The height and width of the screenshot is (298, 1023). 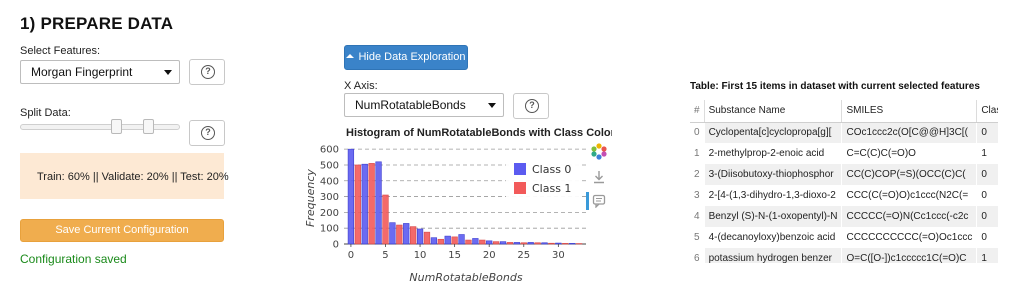 What do you see at coordinates (100, 72) in the screenshot?
I see `features-select: Morgan Fingerprint` at bounding box center [100, 72].